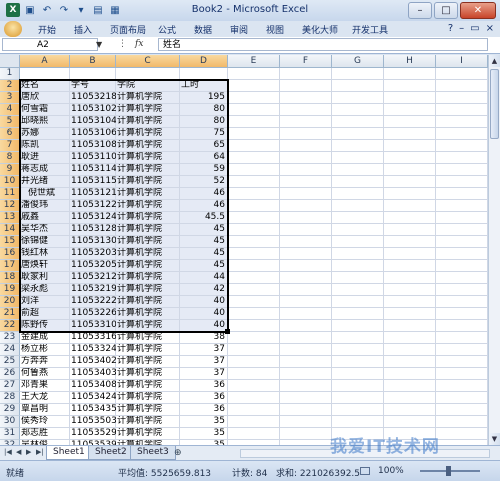 Image resolution: width=500 pixels, height=481 pixels. What do you see at coordinates (93, 398) in the screenshot?
I see `cell-b28: 11053424` at bounding box center [93, 398].